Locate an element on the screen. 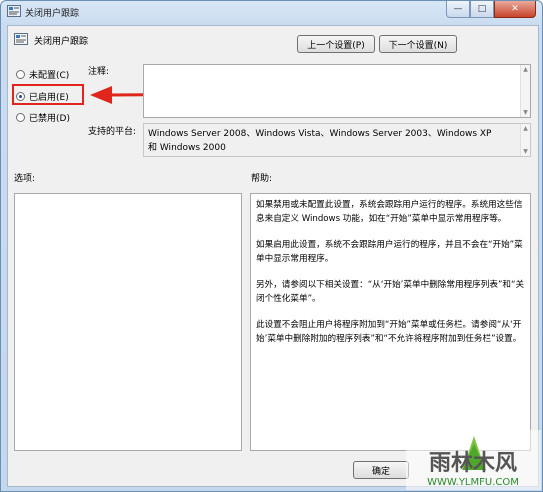 Image resolution: width=543 pixels, height=492 pixels. setting-icon is located at coordinates (21, 39).